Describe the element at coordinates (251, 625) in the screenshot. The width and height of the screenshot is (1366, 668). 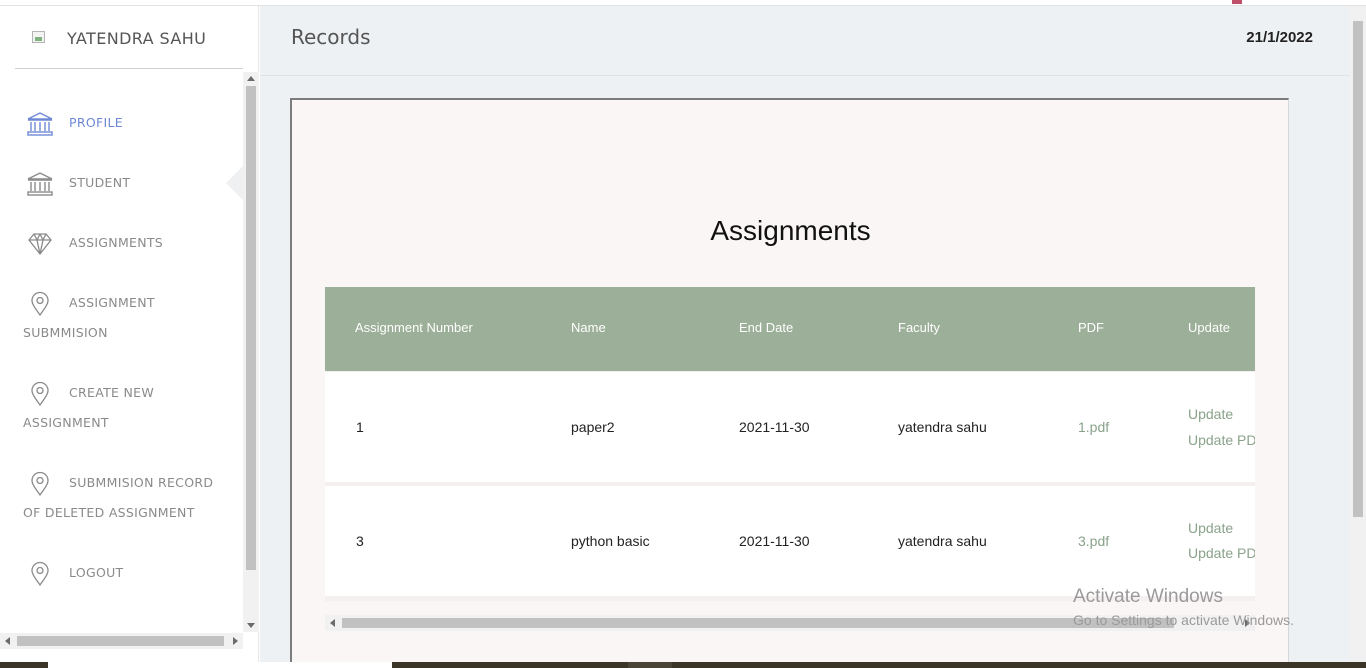
I see `scroll-down-arrow-icon` at that location.